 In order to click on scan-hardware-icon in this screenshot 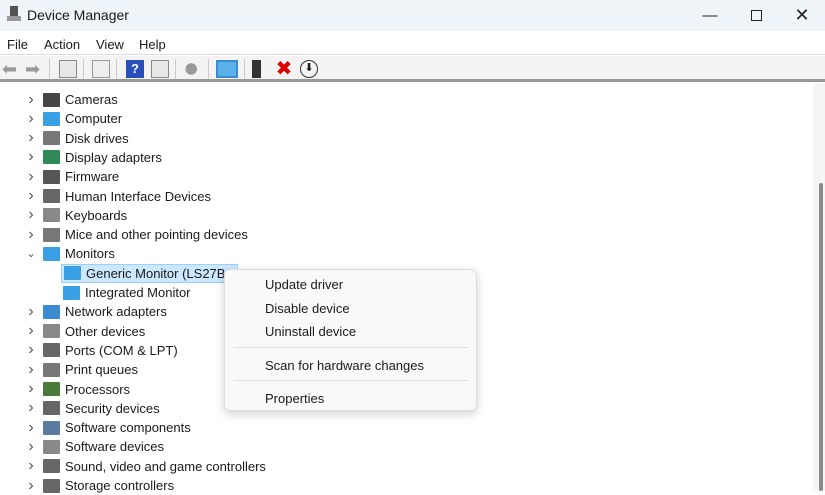, I will do `click(227, 69)`.